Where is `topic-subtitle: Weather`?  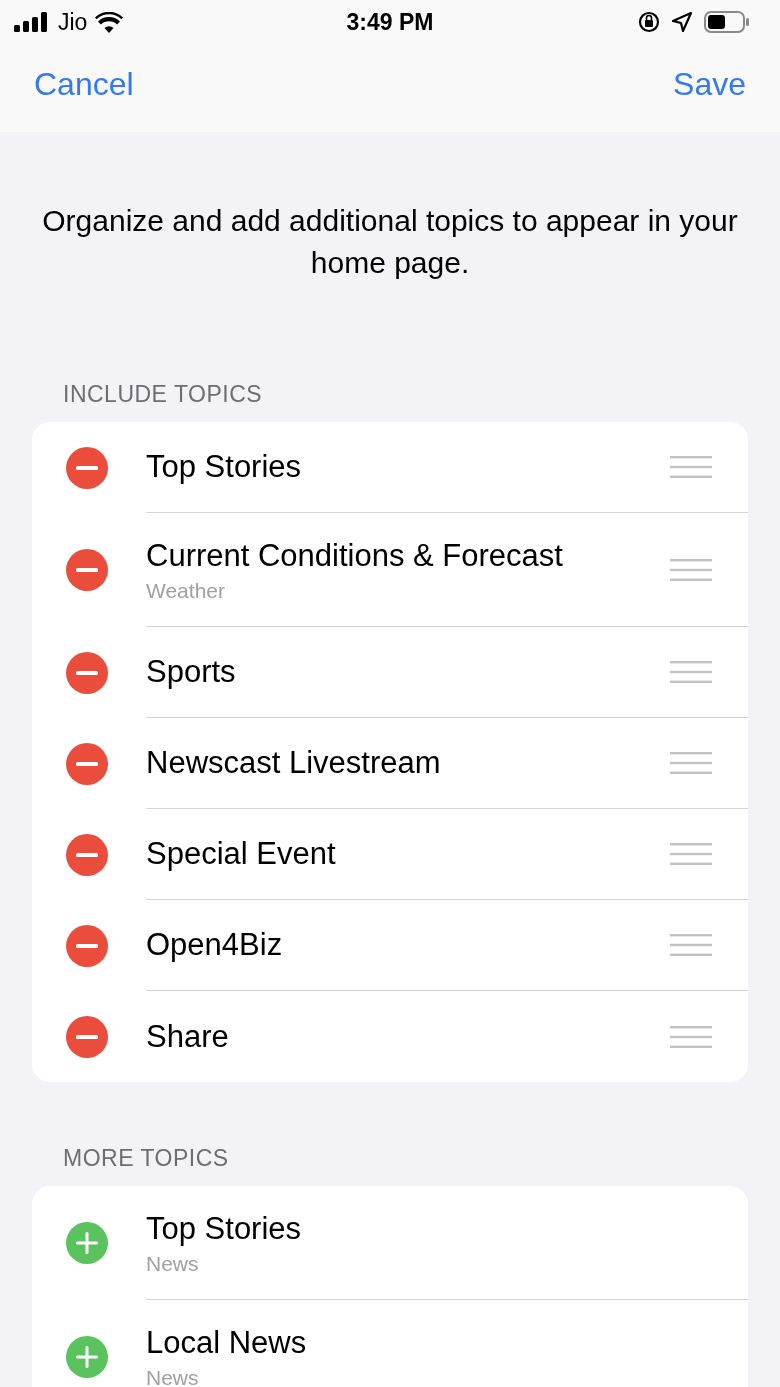 topic-subtitle: Weather is located at coordinates (186, 590).